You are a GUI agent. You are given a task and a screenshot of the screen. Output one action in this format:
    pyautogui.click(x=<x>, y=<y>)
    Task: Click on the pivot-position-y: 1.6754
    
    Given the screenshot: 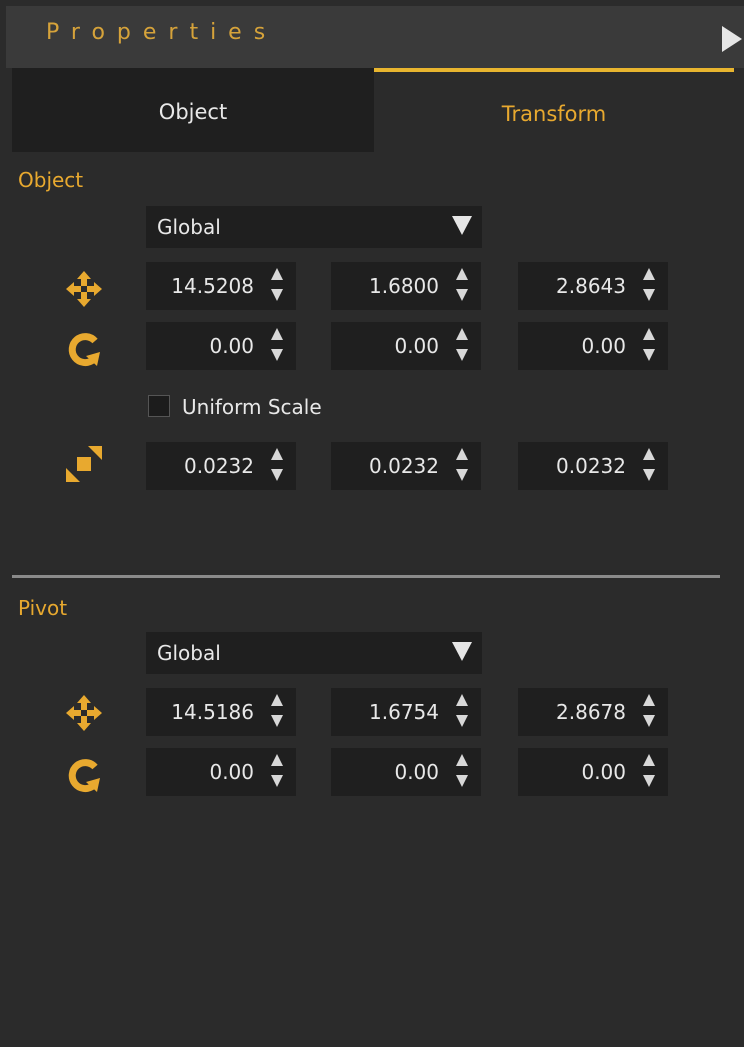 What is the action you would take?
    pyautogui.click(x=406, y=712)
    